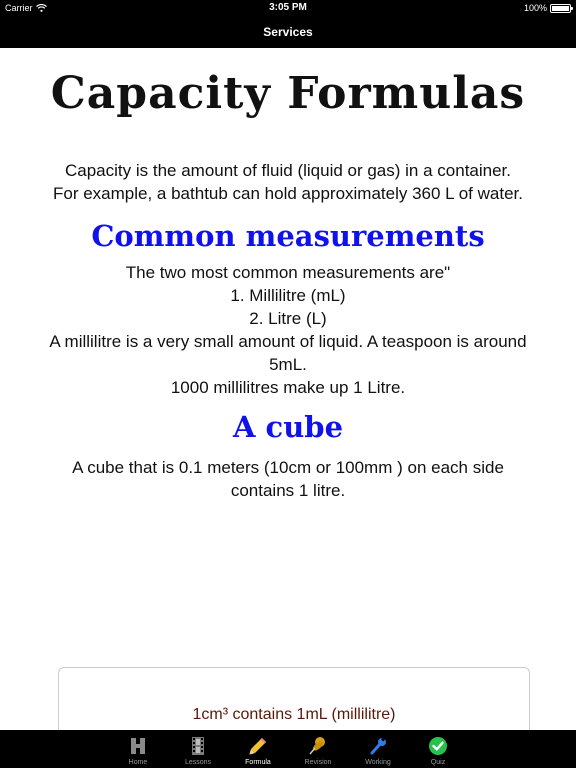  What do you see at coordinates (318, 746) in the screenshot?
I see `pushpin-icon` at bounding box center [318, 746].